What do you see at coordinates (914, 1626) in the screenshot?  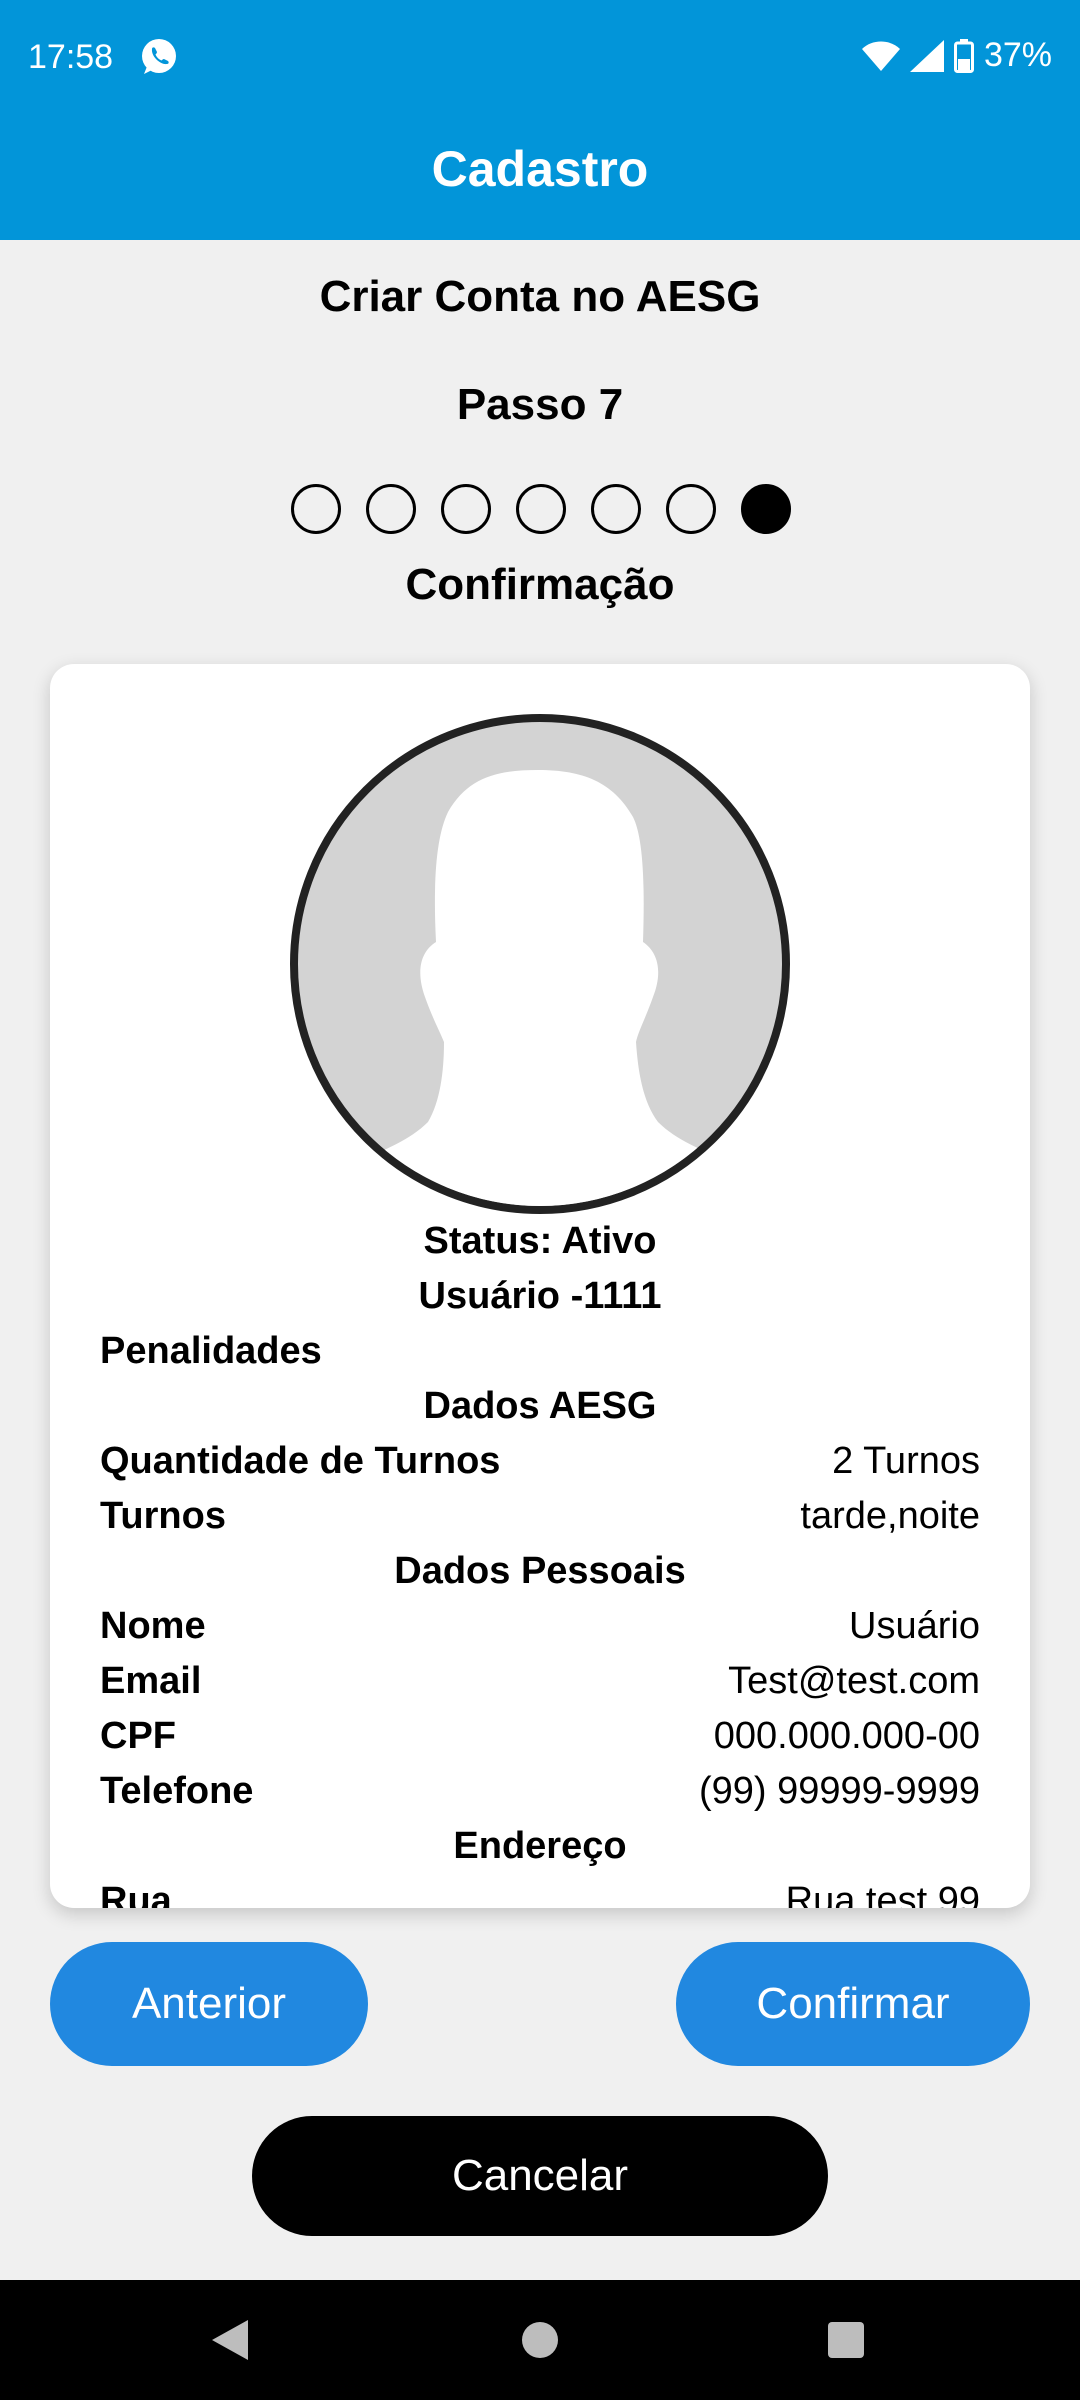 I see `name-value: Usuário` at bounding box center [914, 1626].